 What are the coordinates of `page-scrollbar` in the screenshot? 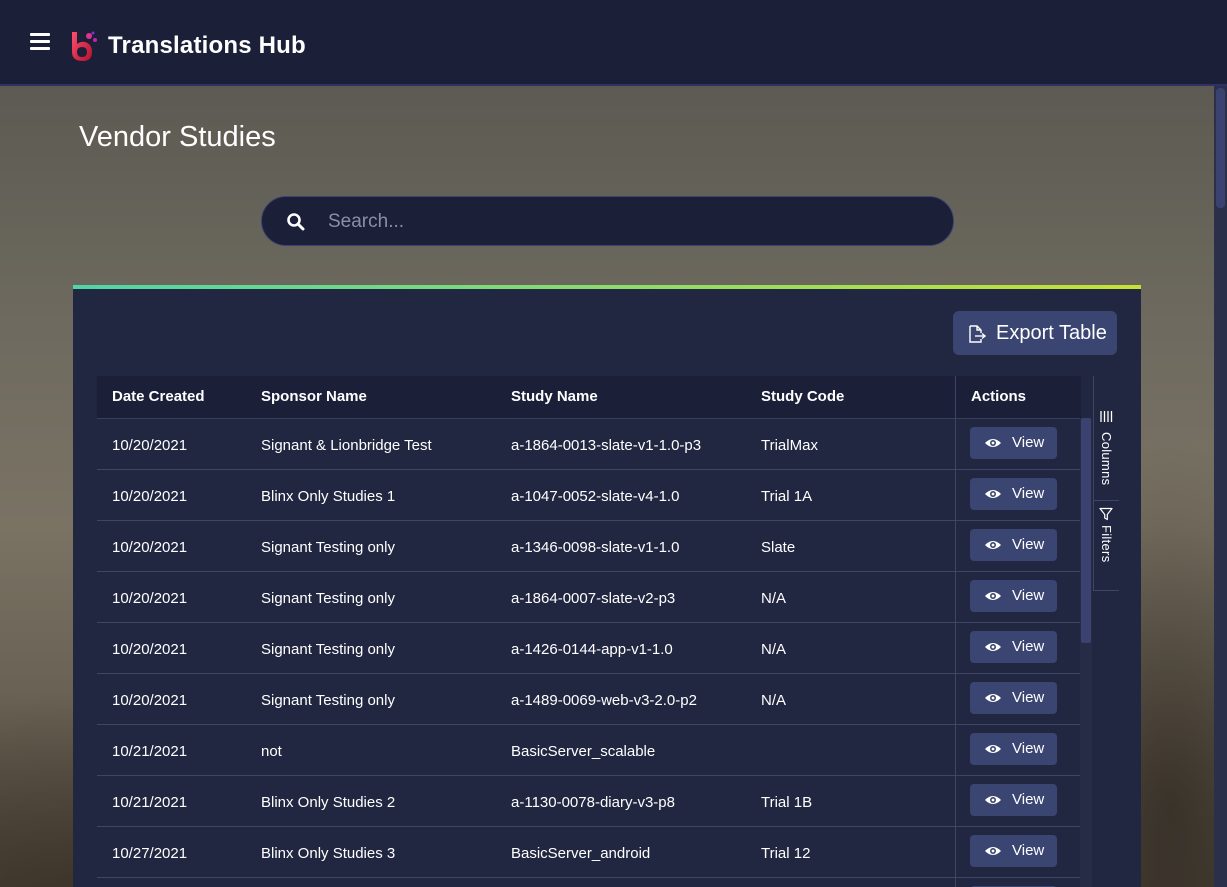 It's located at (1220, 486).